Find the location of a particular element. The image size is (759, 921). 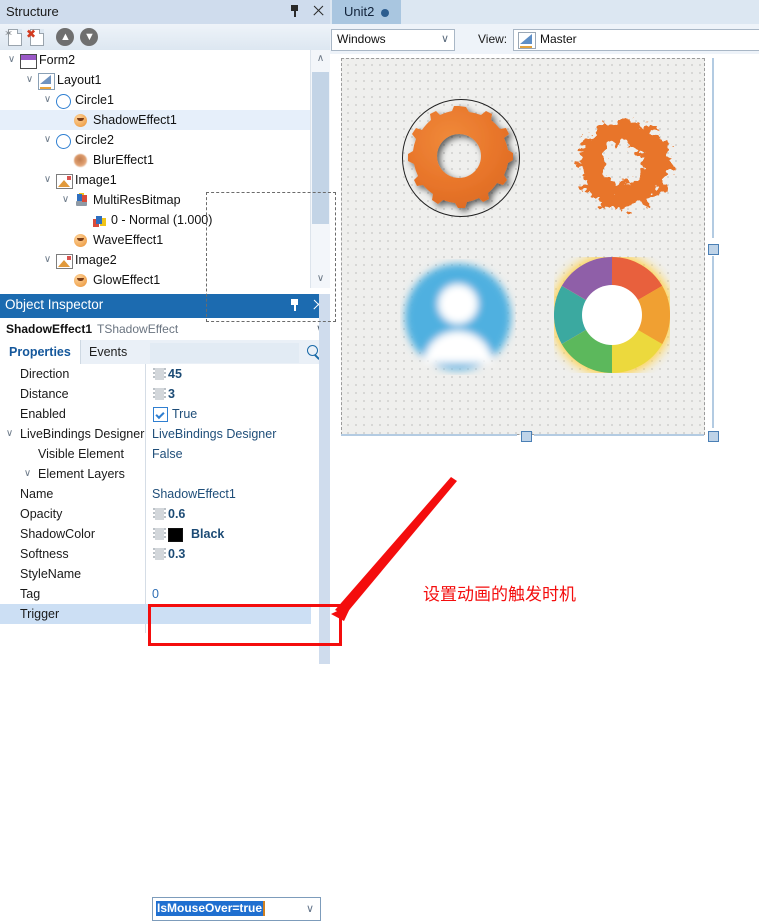

color-wheel-glow-art is located at coordinates (612, 315).